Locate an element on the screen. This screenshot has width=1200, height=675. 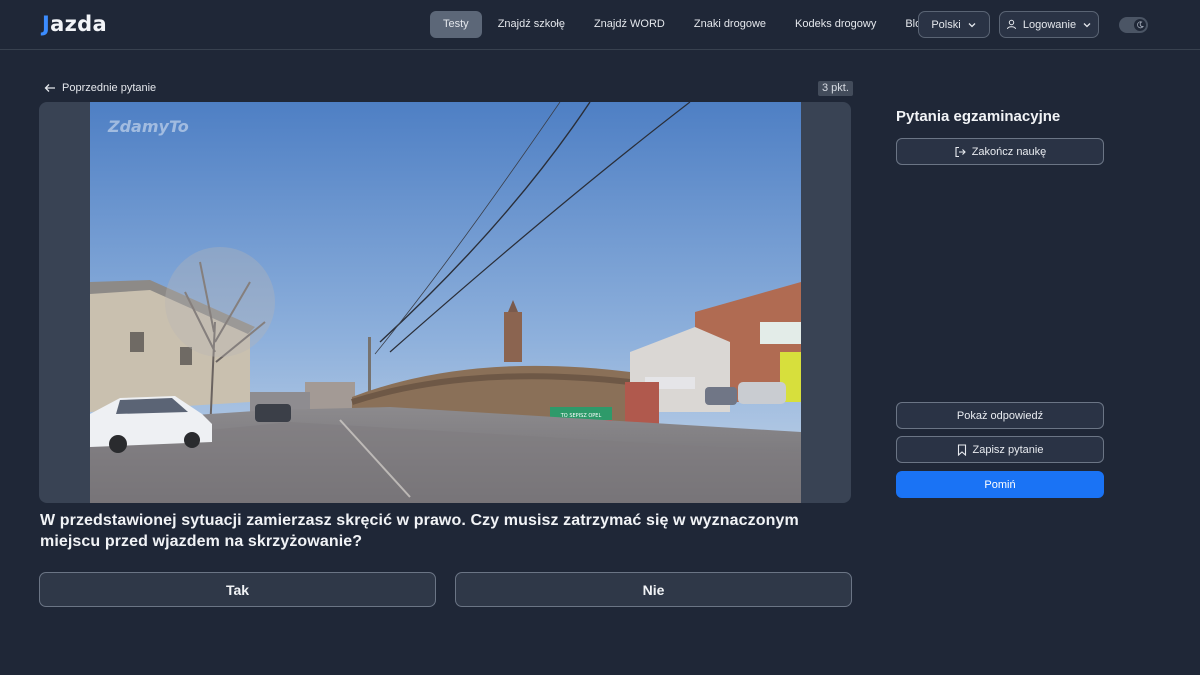
nav-item-kodeks-drogowy: Kodeks drogowy is located at coordinates (835, 24).